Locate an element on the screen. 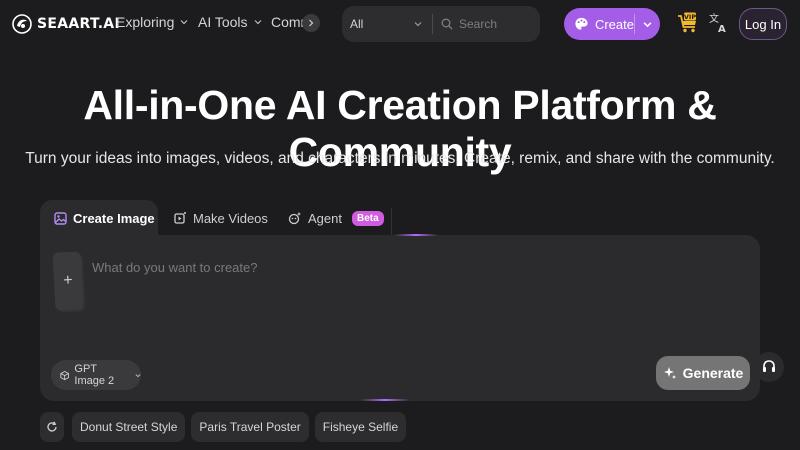 This screenshot has width=800, height=450. search-icon is located at coordinates (447, 24).